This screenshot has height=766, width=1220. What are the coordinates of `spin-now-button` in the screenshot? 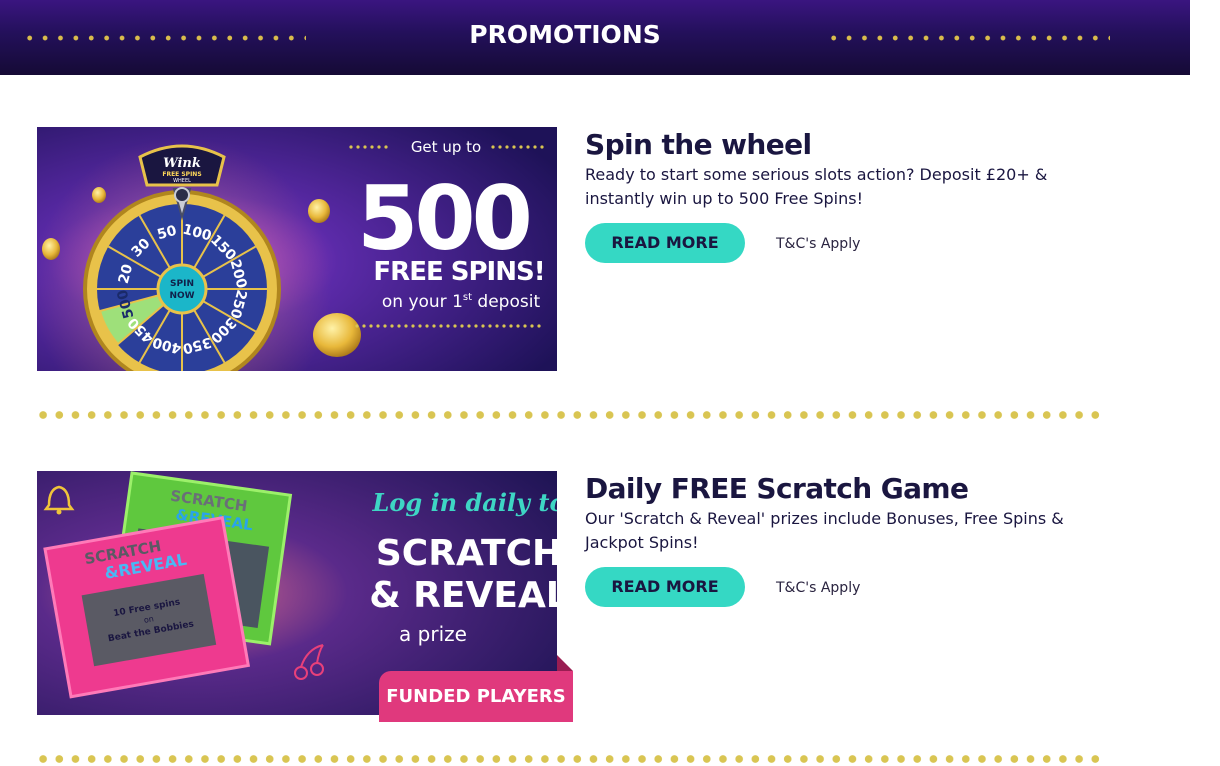 It's located at (182, 289).